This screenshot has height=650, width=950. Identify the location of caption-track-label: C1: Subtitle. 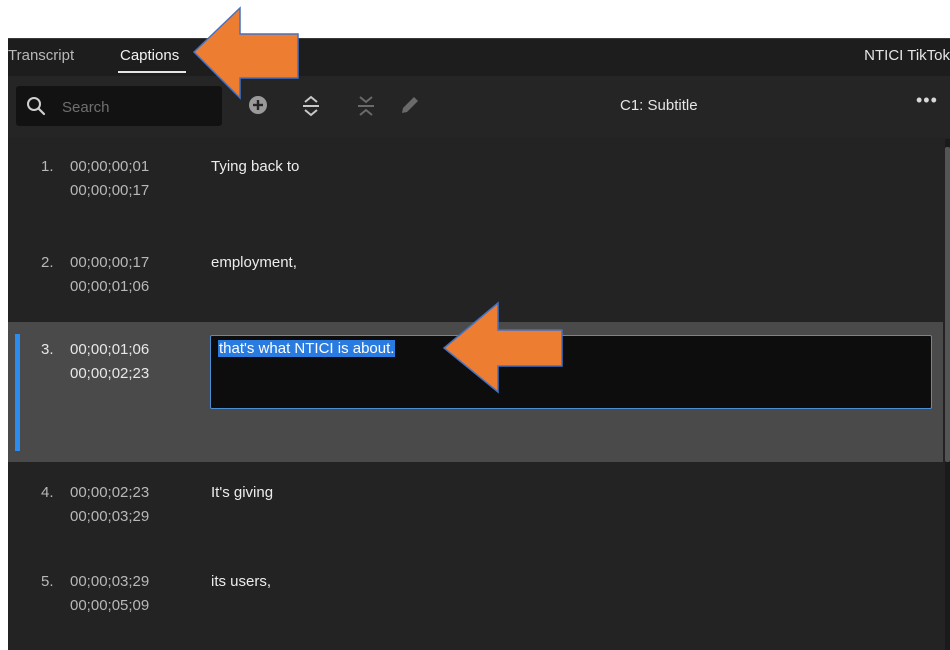
(659, 105).